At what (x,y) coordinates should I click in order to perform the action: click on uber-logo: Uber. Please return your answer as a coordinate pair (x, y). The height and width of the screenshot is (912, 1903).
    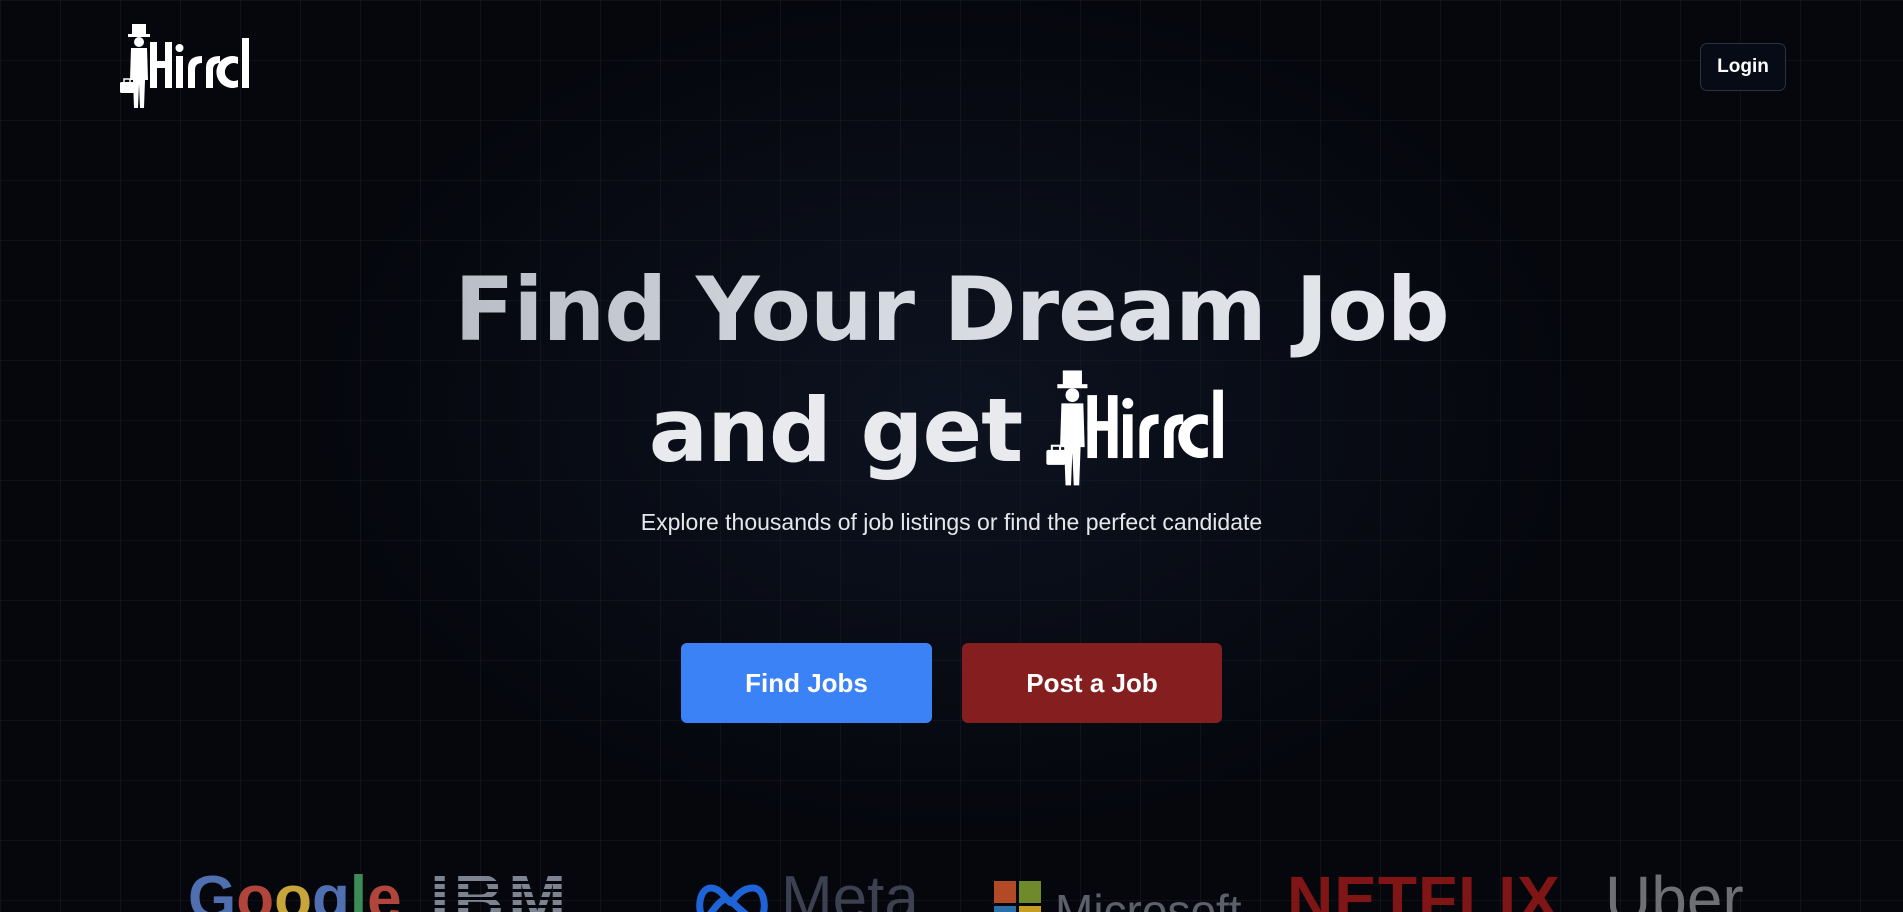
    Looking at the image, I should click on (1674, 890).